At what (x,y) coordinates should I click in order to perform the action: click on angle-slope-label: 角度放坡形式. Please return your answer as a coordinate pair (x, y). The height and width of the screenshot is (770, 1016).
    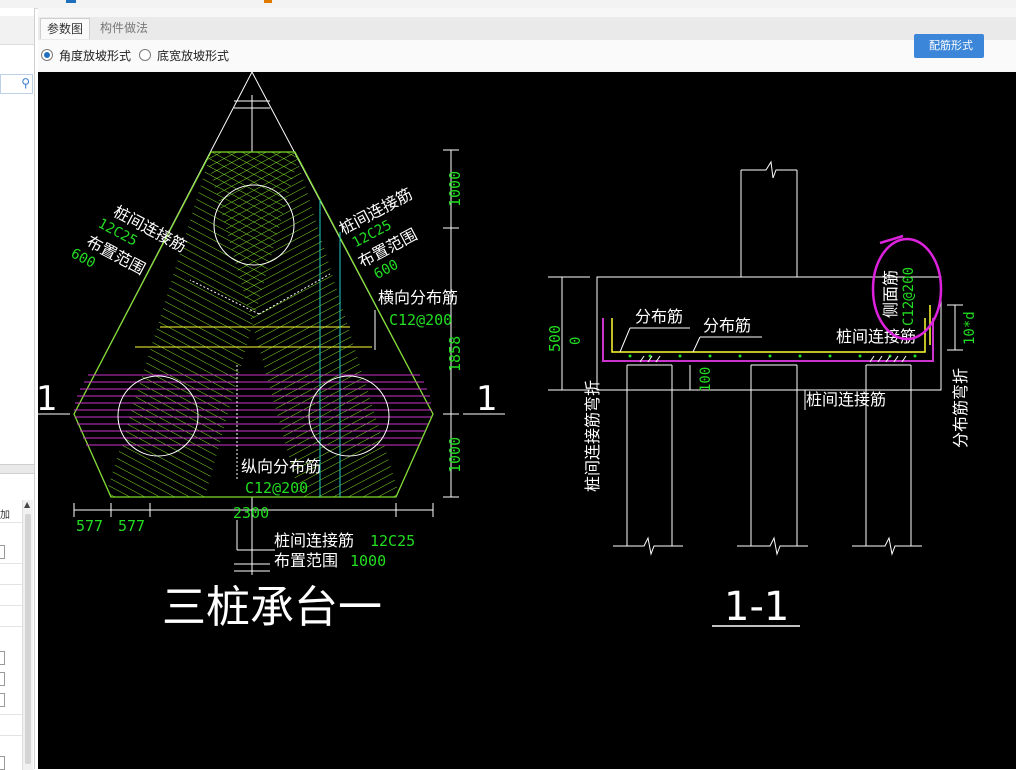
    Looking at the image, I should click on (95, 55).